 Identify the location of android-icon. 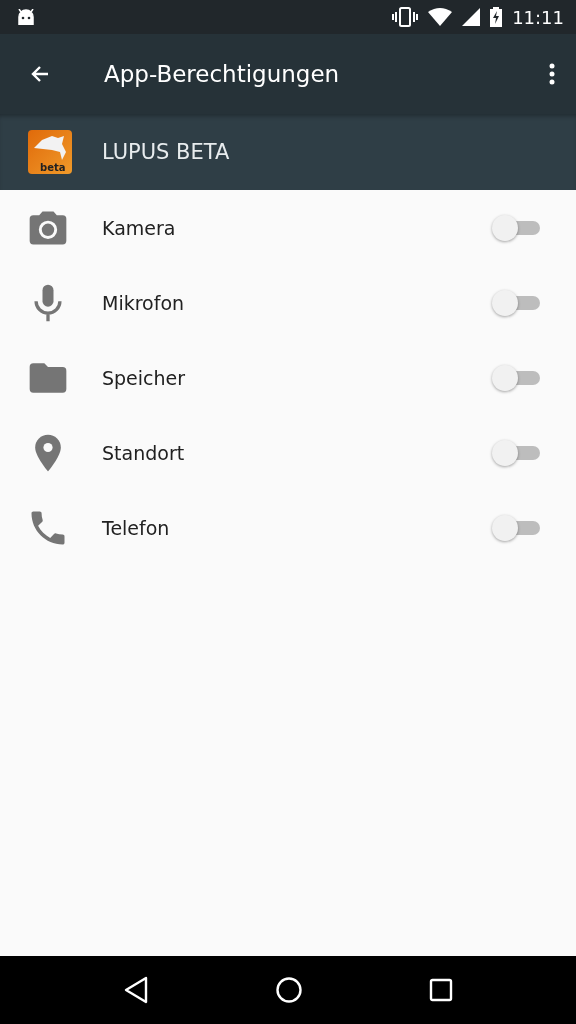
(26, 17).